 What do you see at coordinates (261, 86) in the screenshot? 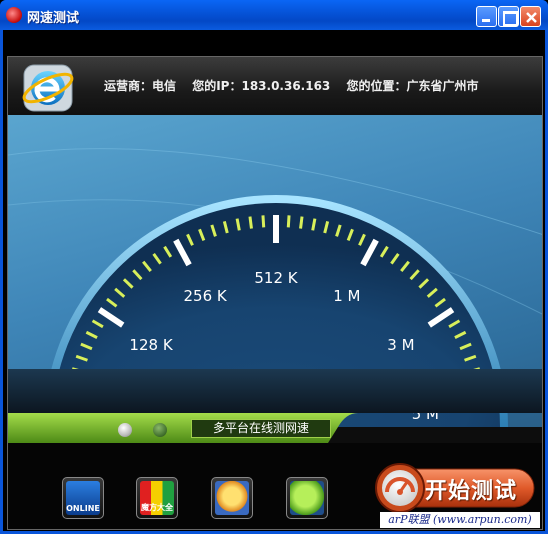
I see `ip-text: 您的IP：183.0.36.163` at bounding box center [261, 86].